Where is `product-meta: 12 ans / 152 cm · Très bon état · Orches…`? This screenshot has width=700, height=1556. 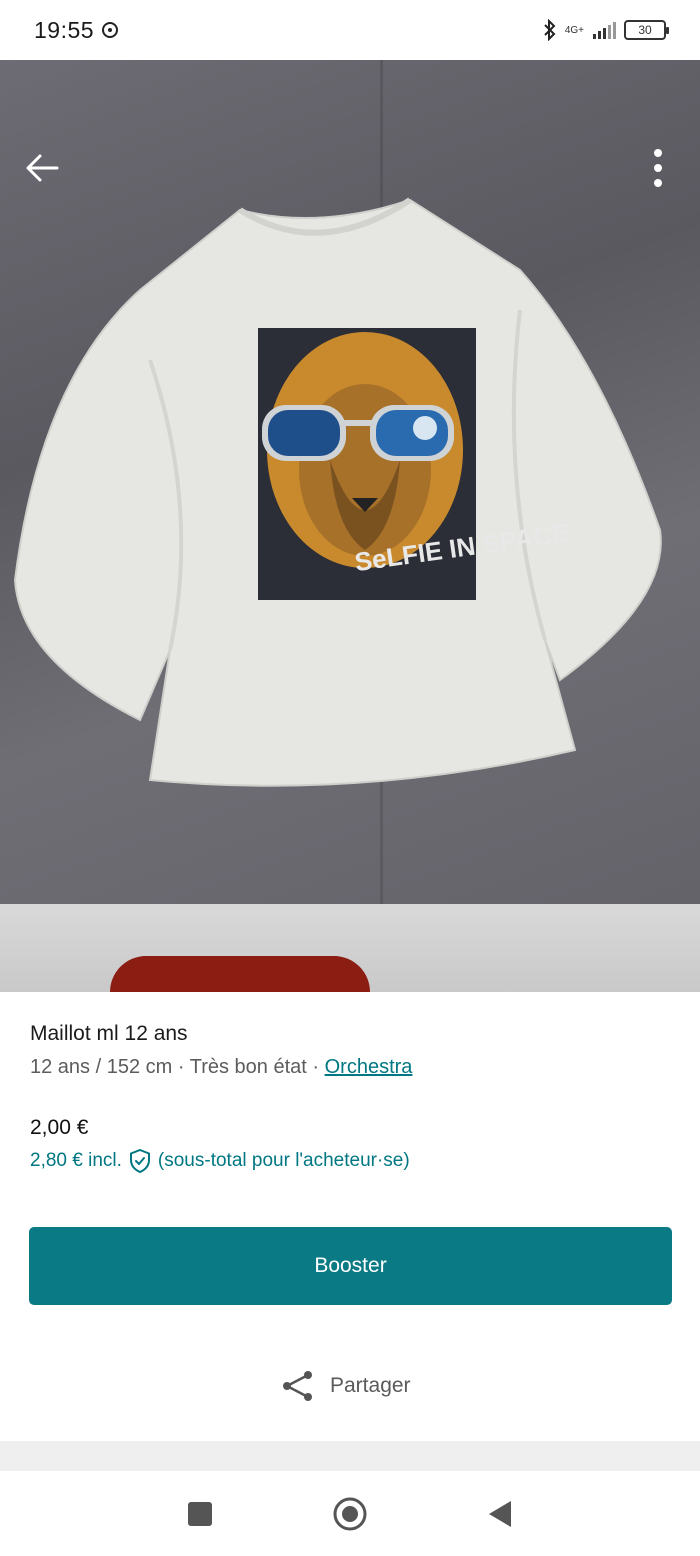 product-meta: 12 ans / 152 cm · Très bon état · Orches… is located at coordinates (350, 1067).